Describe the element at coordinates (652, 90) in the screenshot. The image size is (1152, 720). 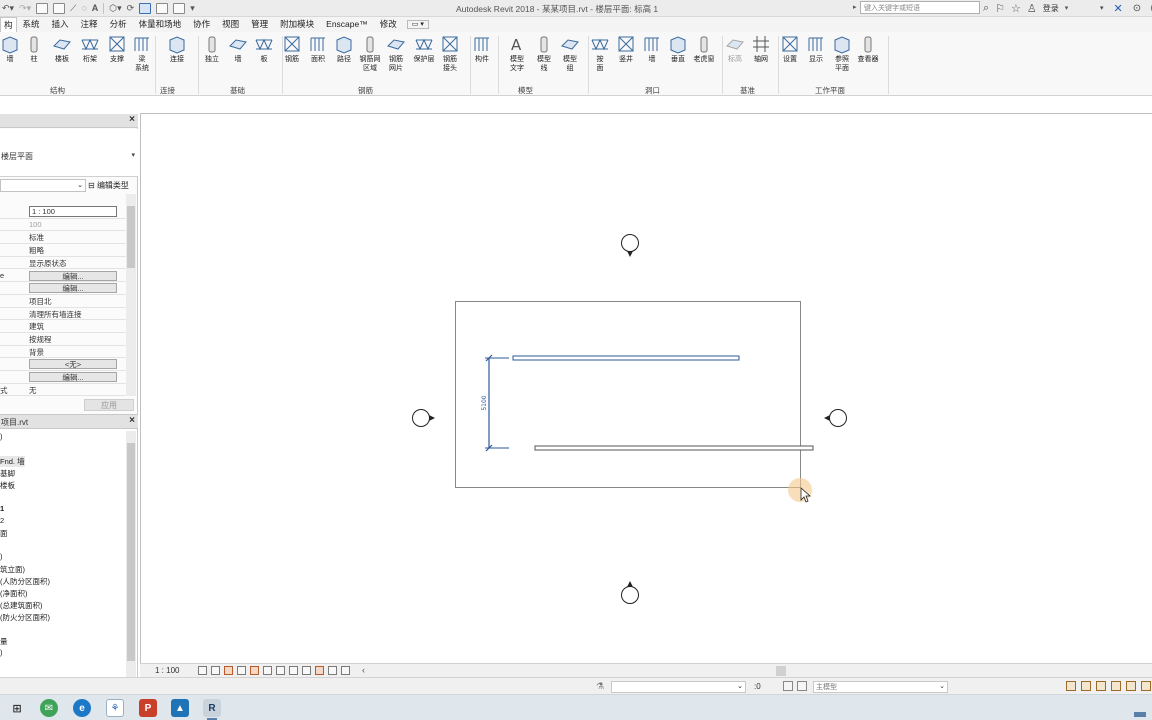
I see `ribbon-group-label: 洞口` at that location.